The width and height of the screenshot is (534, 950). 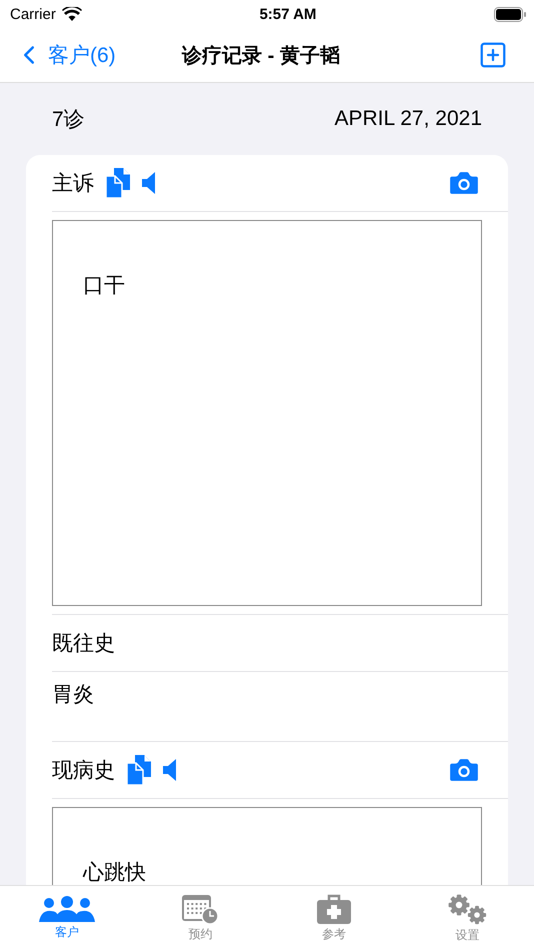 What do you see at coordinates (467, 908) in the screenshot?
I see `gears-icon` at bounding box center [467, 908].